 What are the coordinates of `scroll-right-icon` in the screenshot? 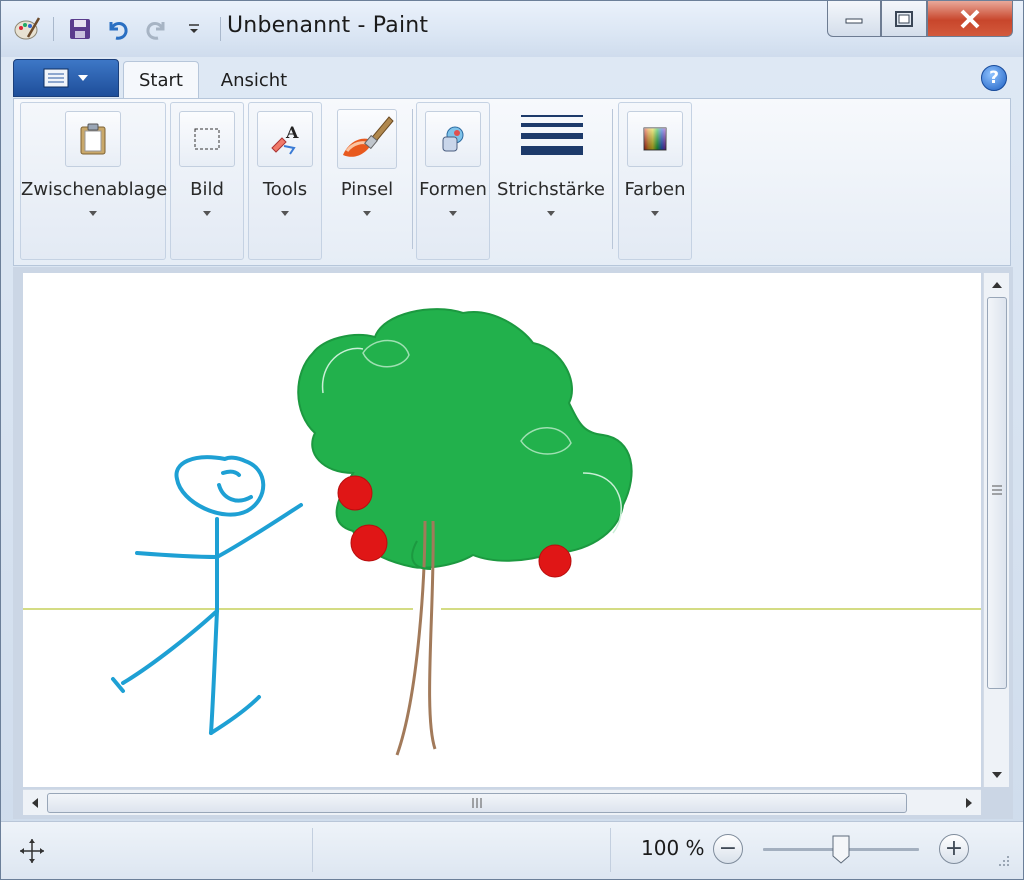 It's located at (969, 803).